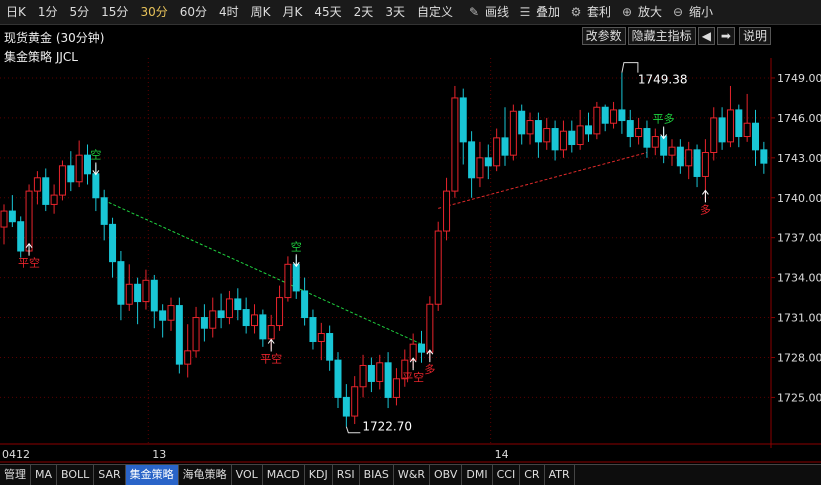 The width and height of the screenshot is (821, 485). I want to click on tab-14: CCI, so click(507, 475).